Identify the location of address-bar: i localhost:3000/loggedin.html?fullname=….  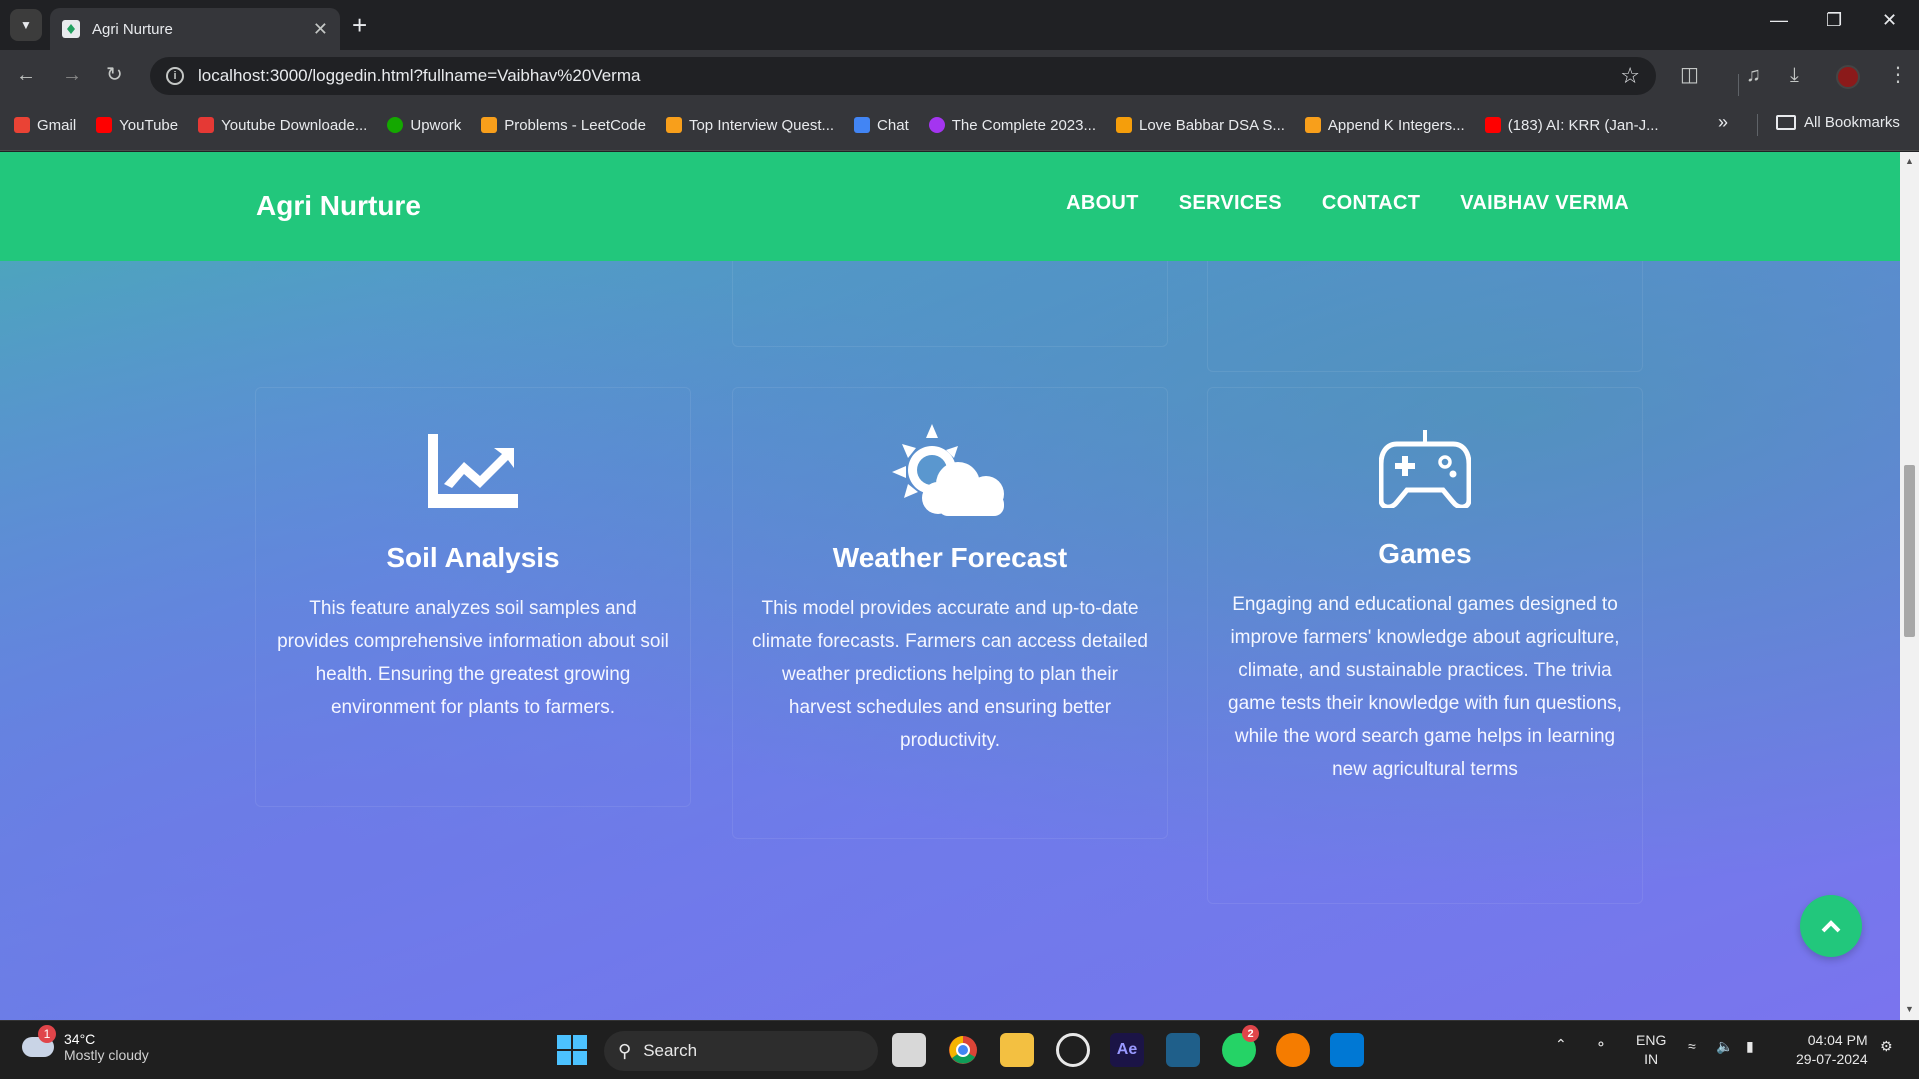
(903, 76).